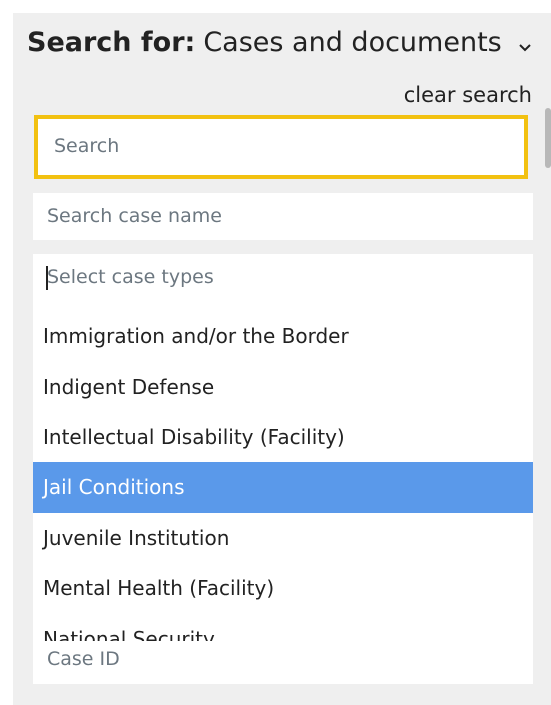 This screenshot has height=705, width=551. I want to click on search-for-dropdown: Search for: Cases and documents, so click(280, 42).